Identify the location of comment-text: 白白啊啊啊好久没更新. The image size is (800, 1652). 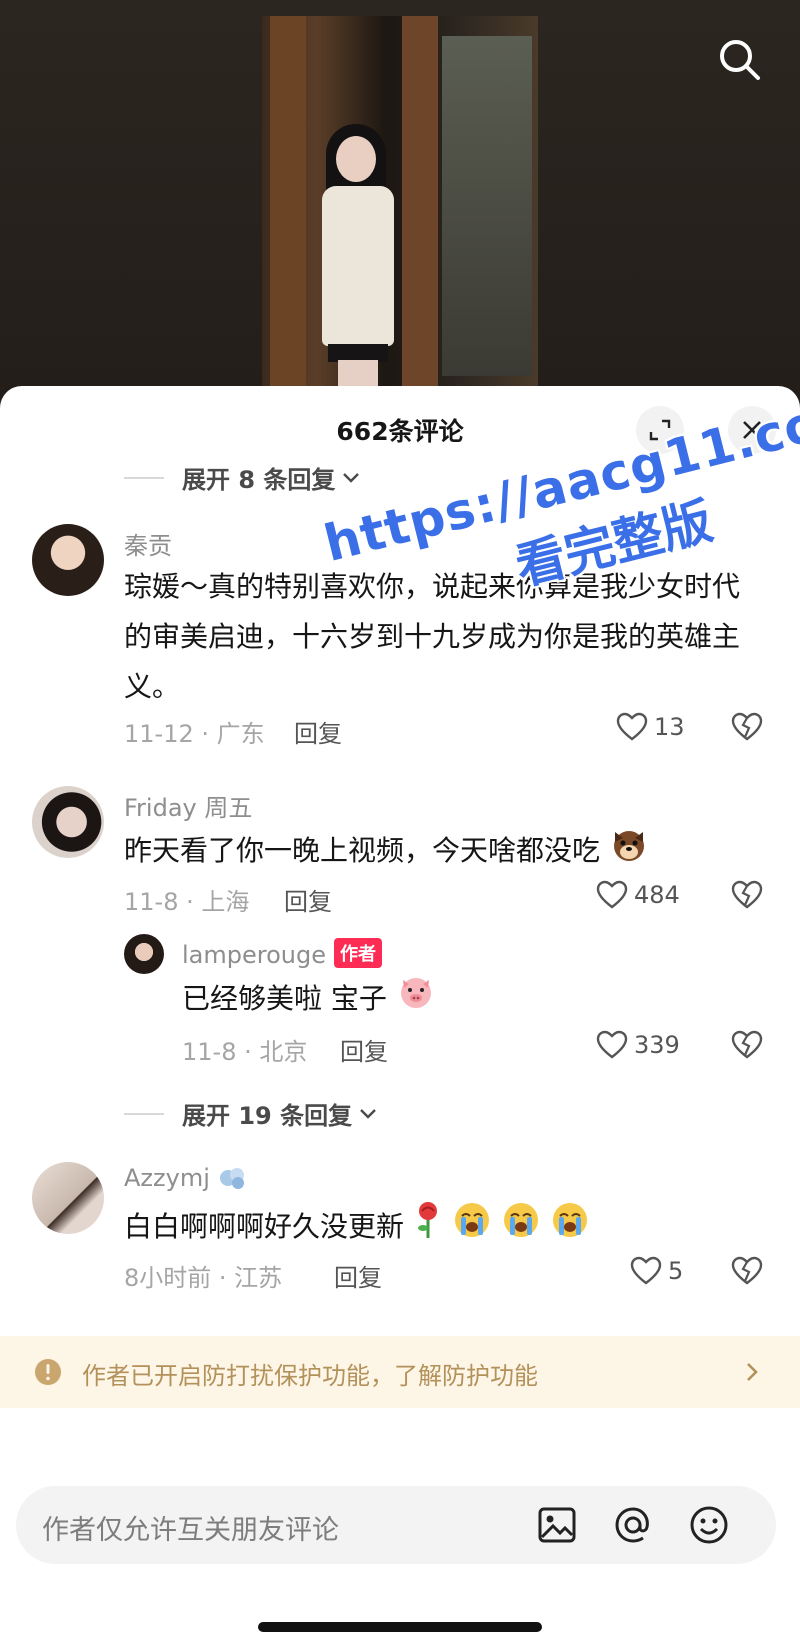
(264, 1226).